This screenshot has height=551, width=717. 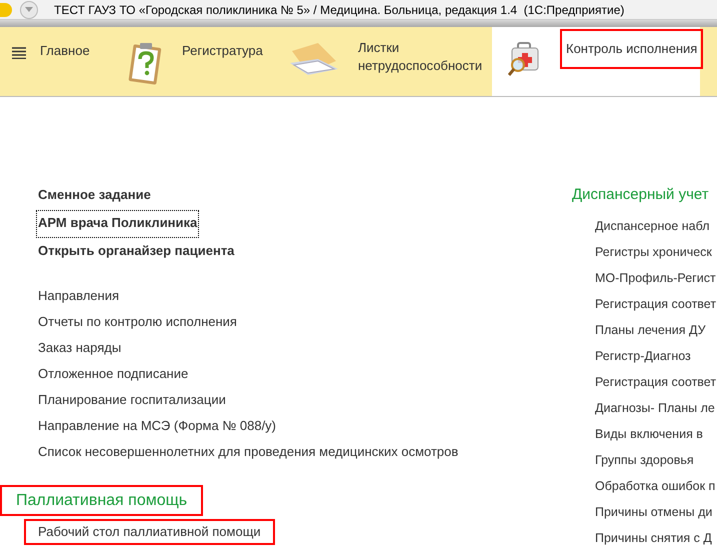 I want to click on nav-link: Планирование госпитализации, so click(x=132, y=401).